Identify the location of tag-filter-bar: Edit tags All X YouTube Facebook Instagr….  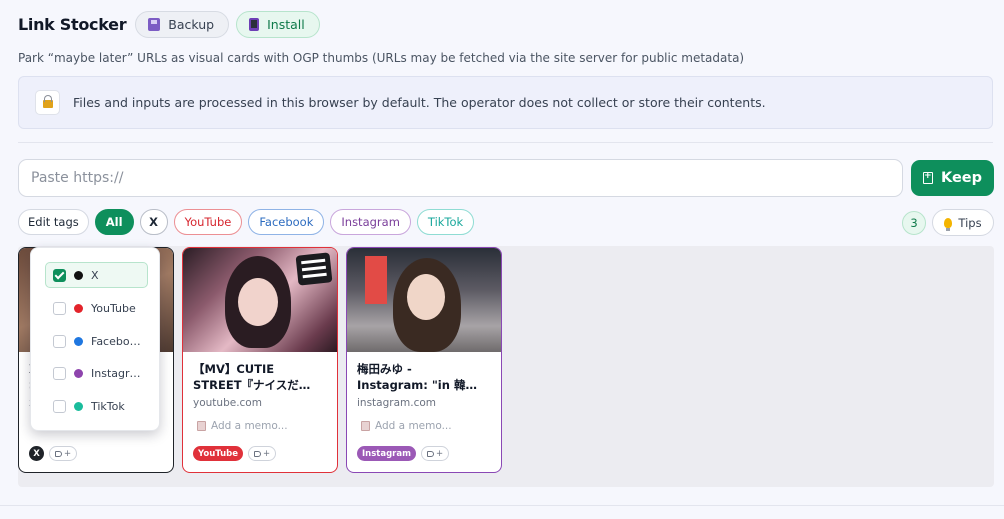
(246, 222).